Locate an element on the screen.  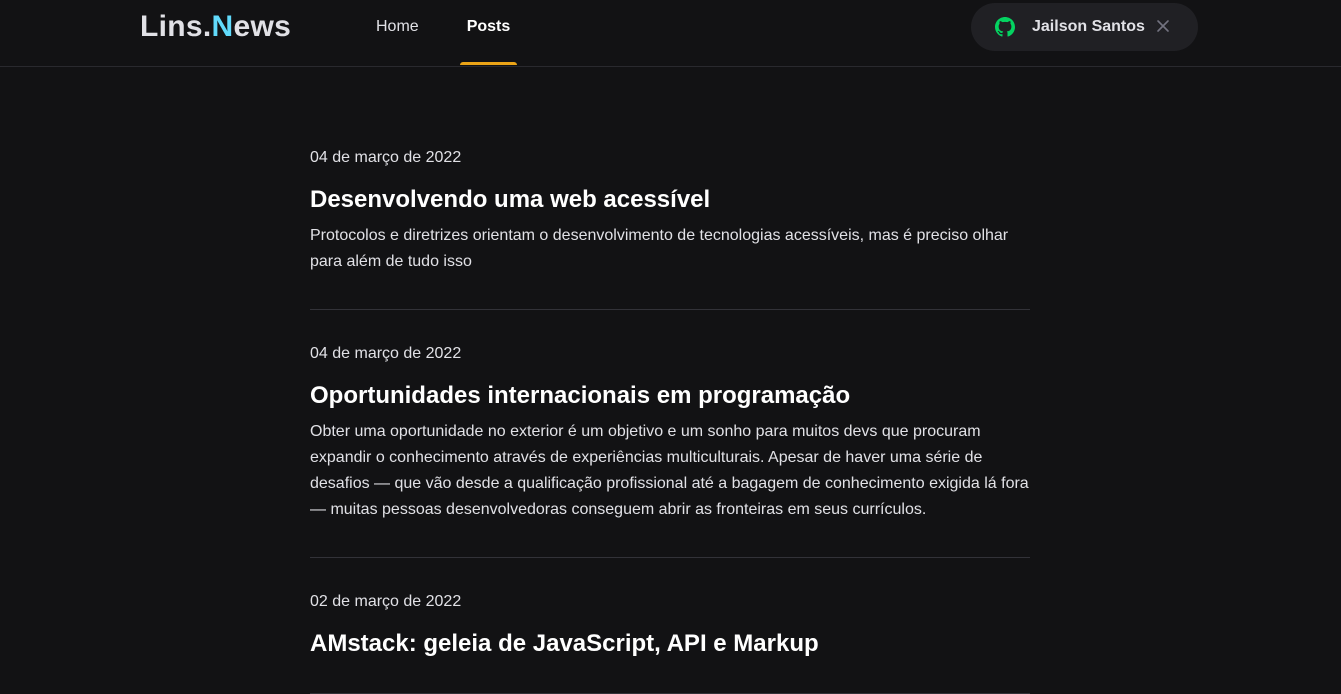
nav-link-posts: Posts is located at coordinates (488, 33).